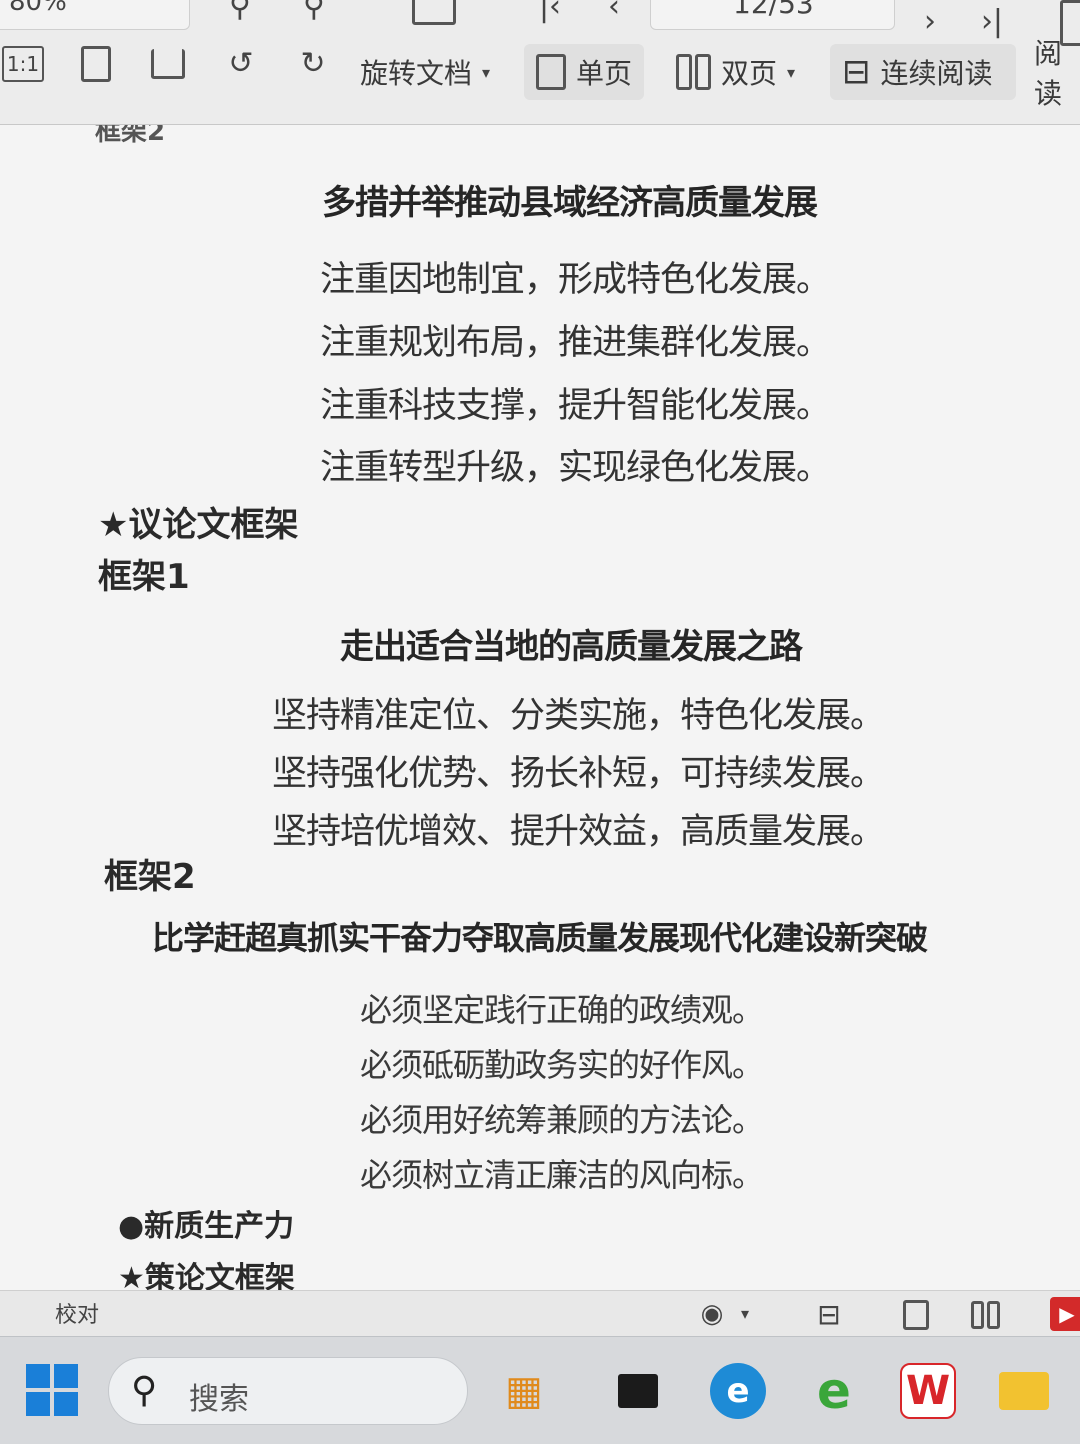 The width and height of the screenshot is (1080, 1444). Describe the element at coordinates (985, 1315) in the screenshot. I see `double-view-icon` at that location.